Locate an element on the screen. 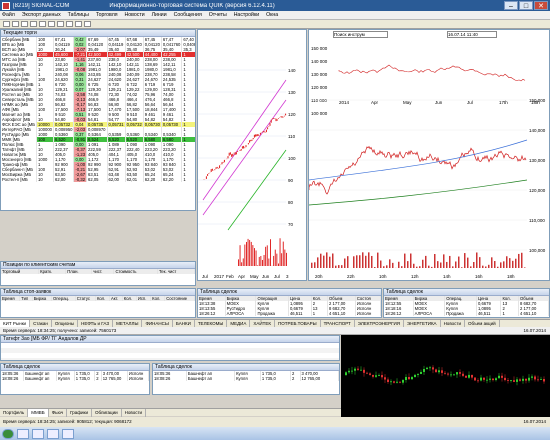 This screenshot has height=440, width=550. y-tick-label: 70 is located at coordinates (291, 224).